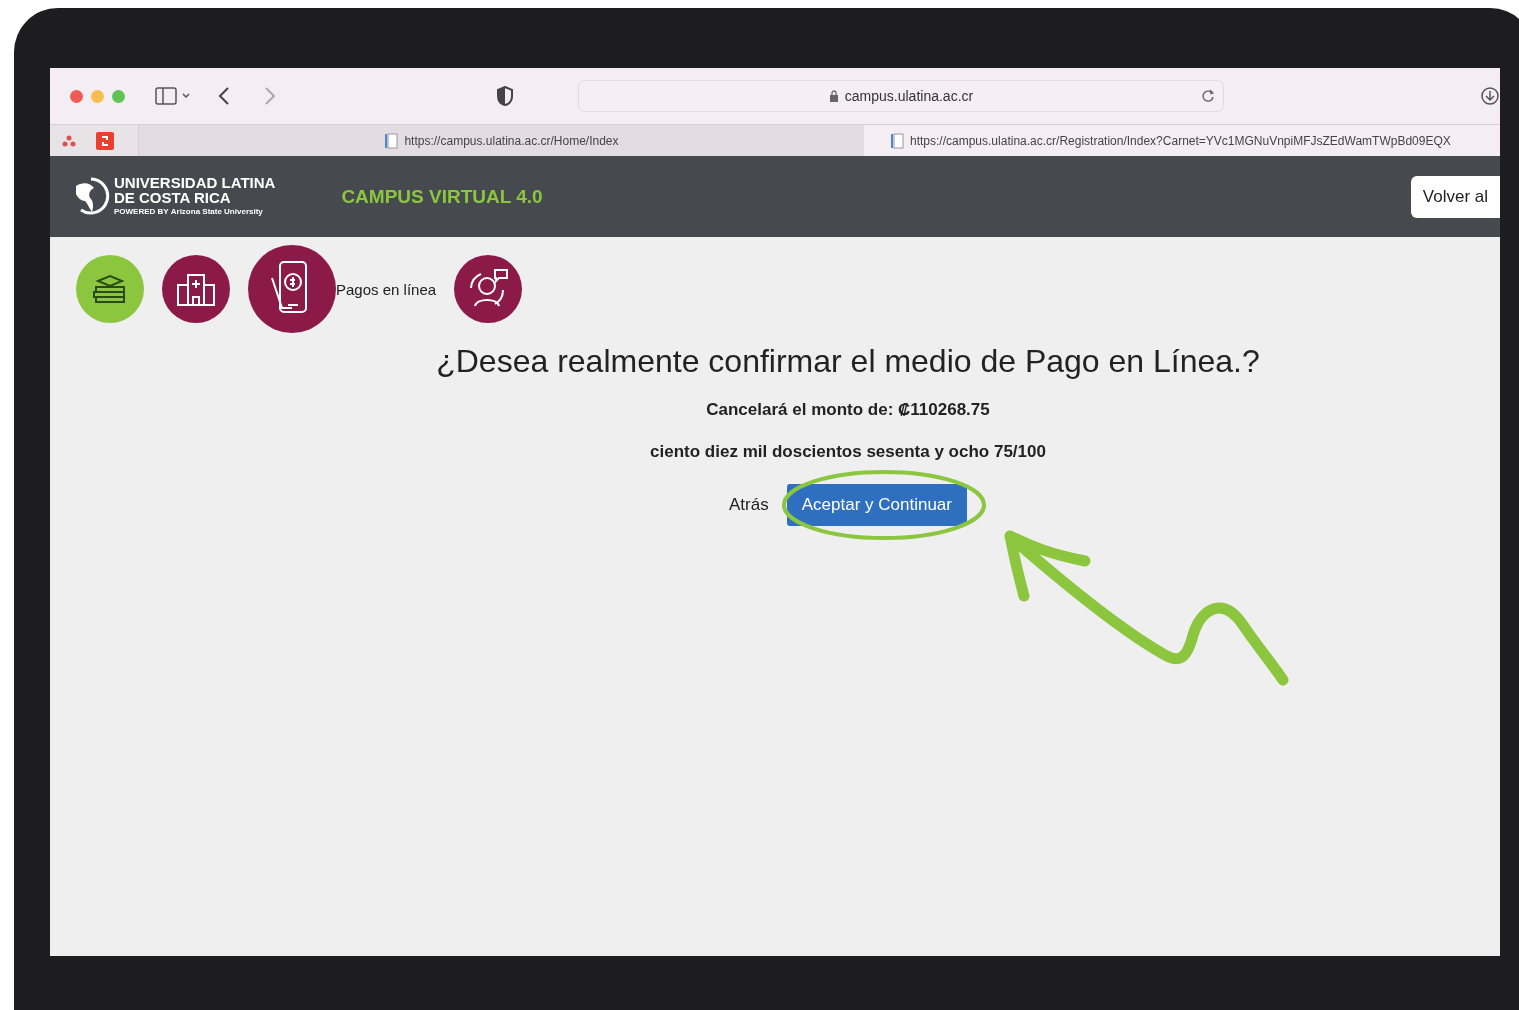 Image resolution: width=1519 pixels, height=1010 pixels. What do you see at coordinates (501, 140) in the screenshot?
I see `browser-tab: https://campus.ulatina.ac.cr/Home/Index` at bounding box center [501, 140].